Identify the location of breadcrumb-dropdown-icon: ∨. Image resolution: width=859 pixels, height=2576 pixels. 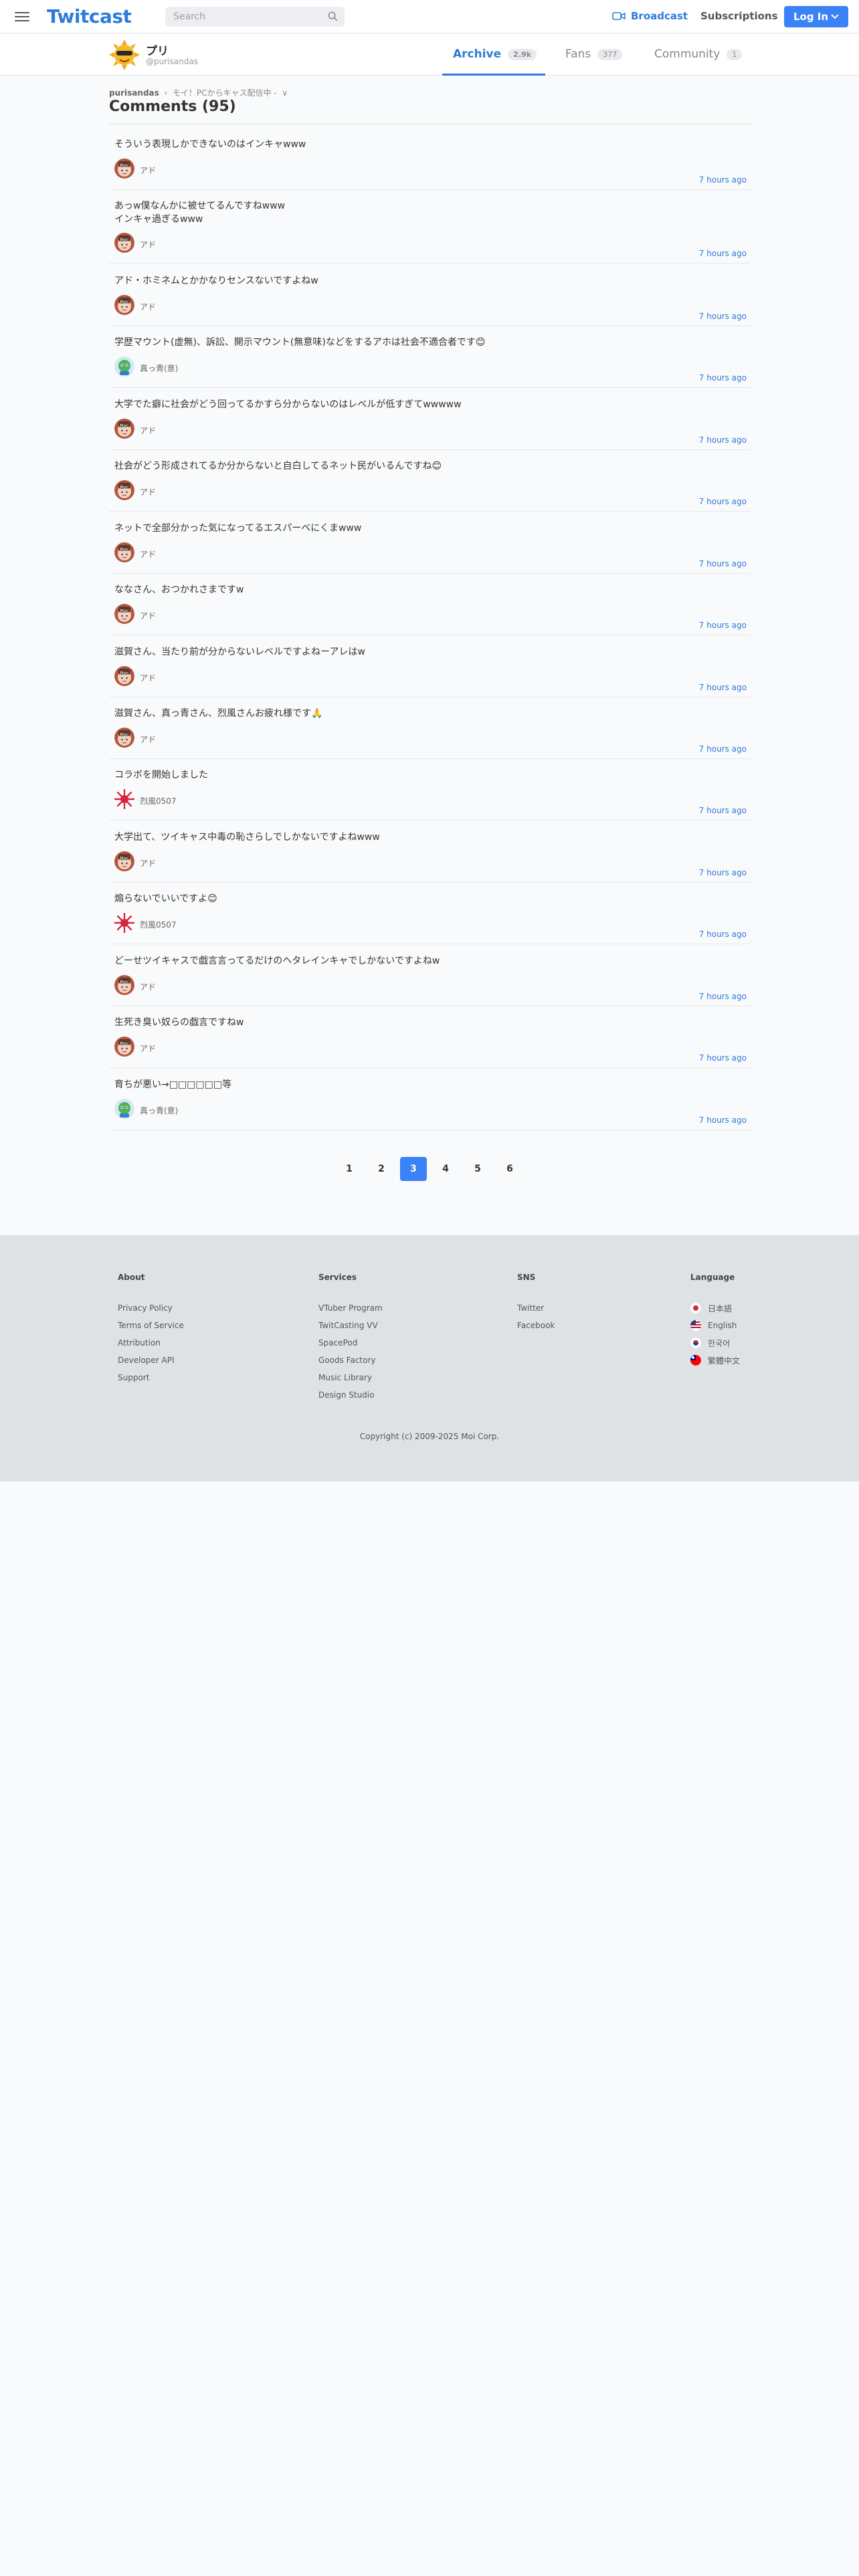
(285, 93).